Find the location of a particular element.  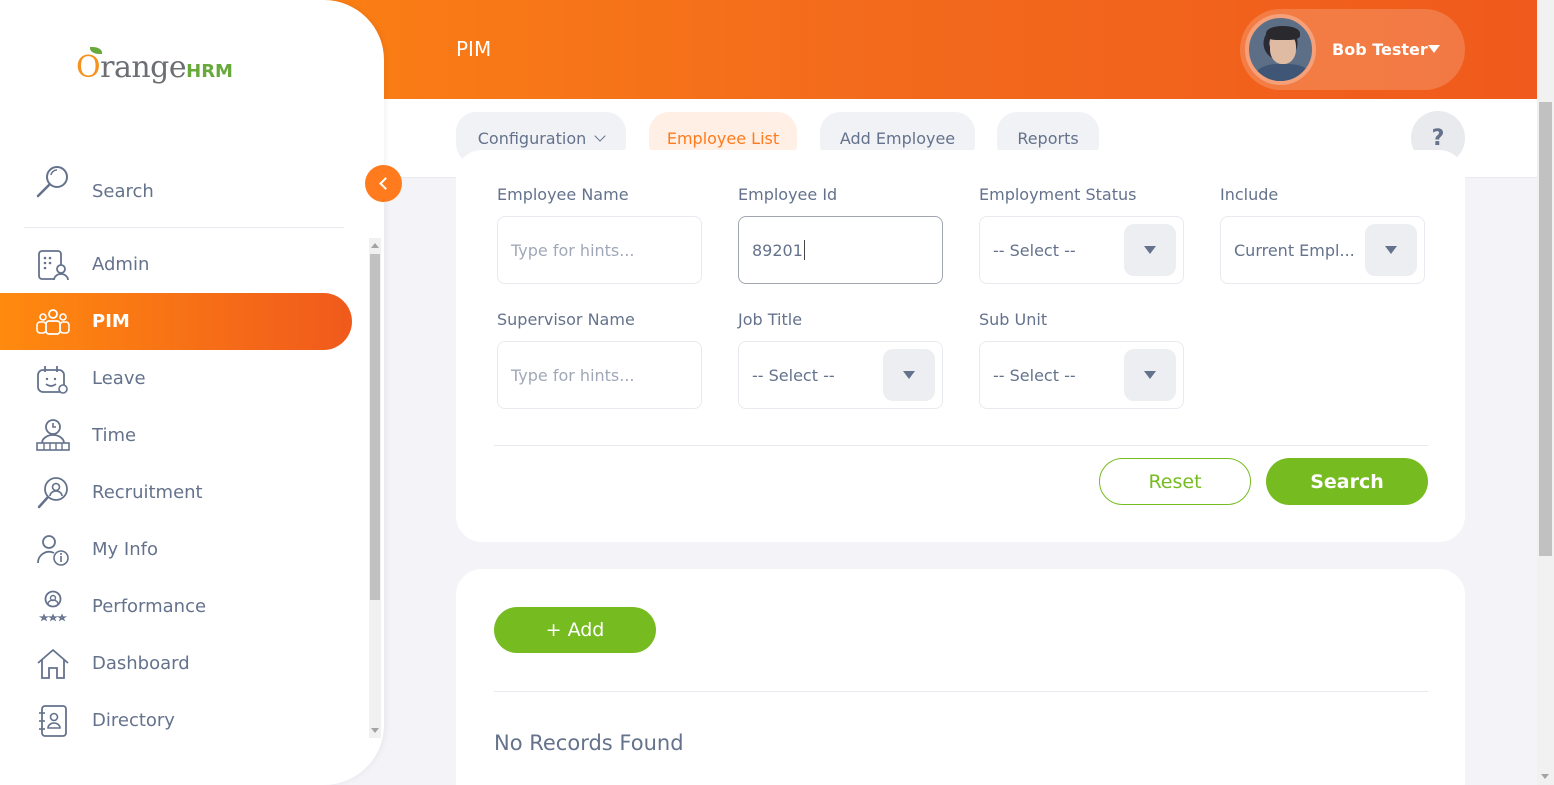

time-icon is located at coordinates (53, 435).